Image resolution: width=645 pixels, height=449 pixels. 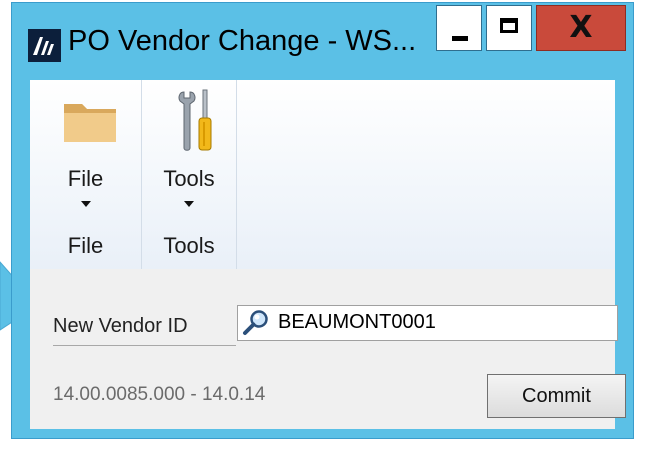 I want to click on ribbon-group-file: File File, so click(x=86, y=174).